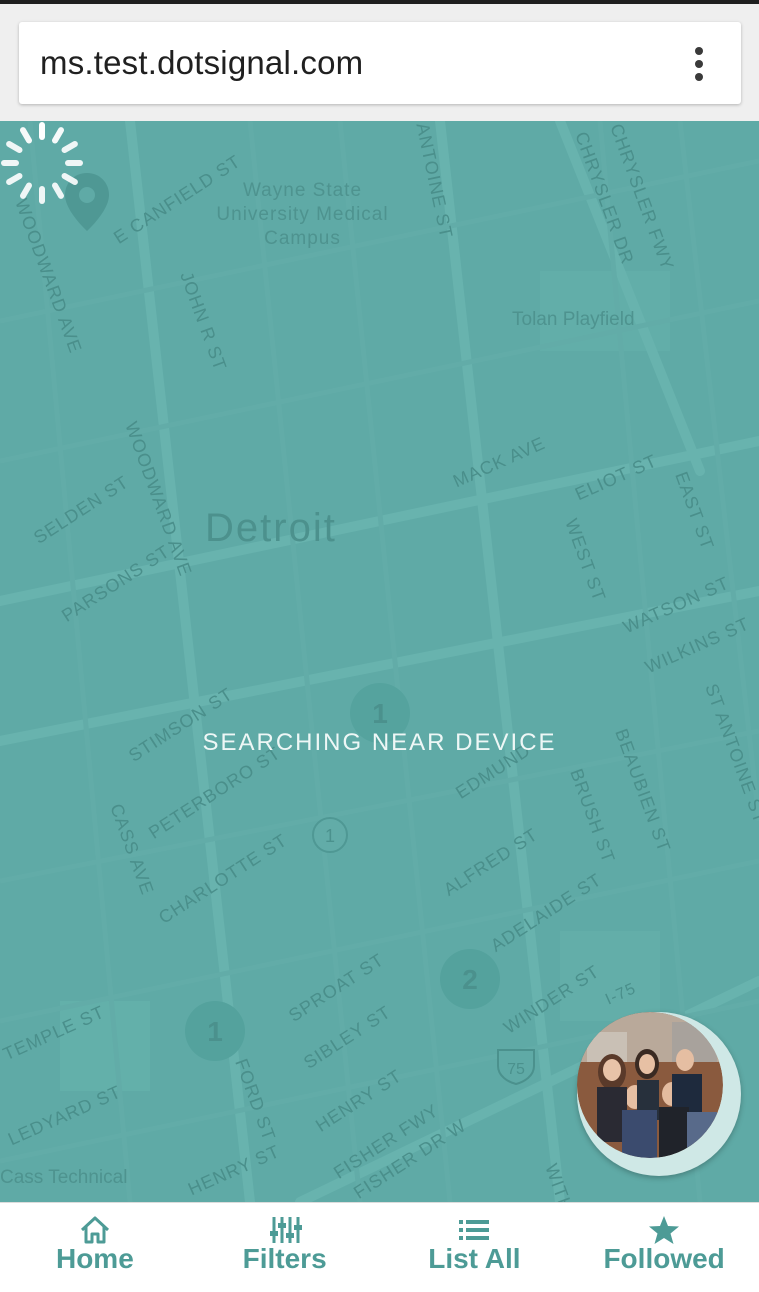 The width and height of the screenshot is (759, 1292). I want to click on nav-home-label: Home, so click(94, 1258).